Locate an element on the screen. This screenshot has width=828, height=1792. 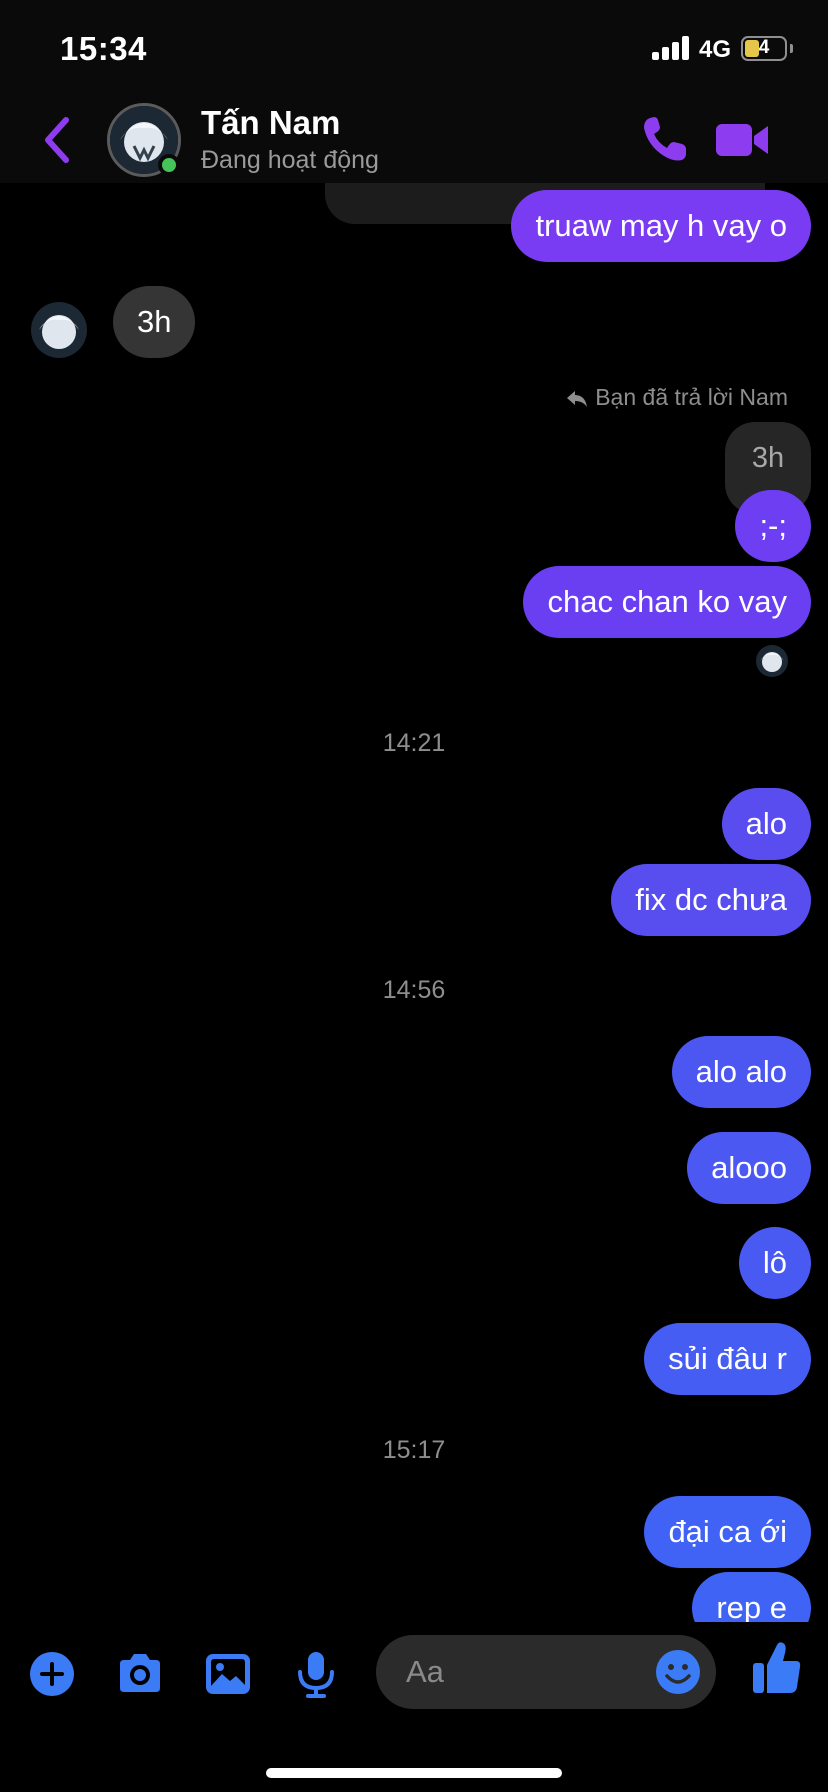
message-text: alo alo is located at coordinates (741, 1071).